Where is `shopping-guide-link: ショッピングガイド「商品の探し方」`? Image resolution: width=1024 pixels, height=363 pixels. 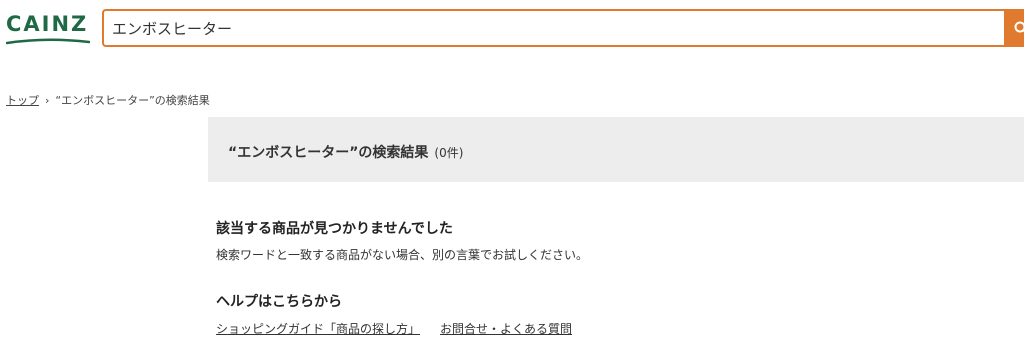
shopping-guide-link: ショッピングガイド「商品の探し方」 is located at coordinates (318, 329).